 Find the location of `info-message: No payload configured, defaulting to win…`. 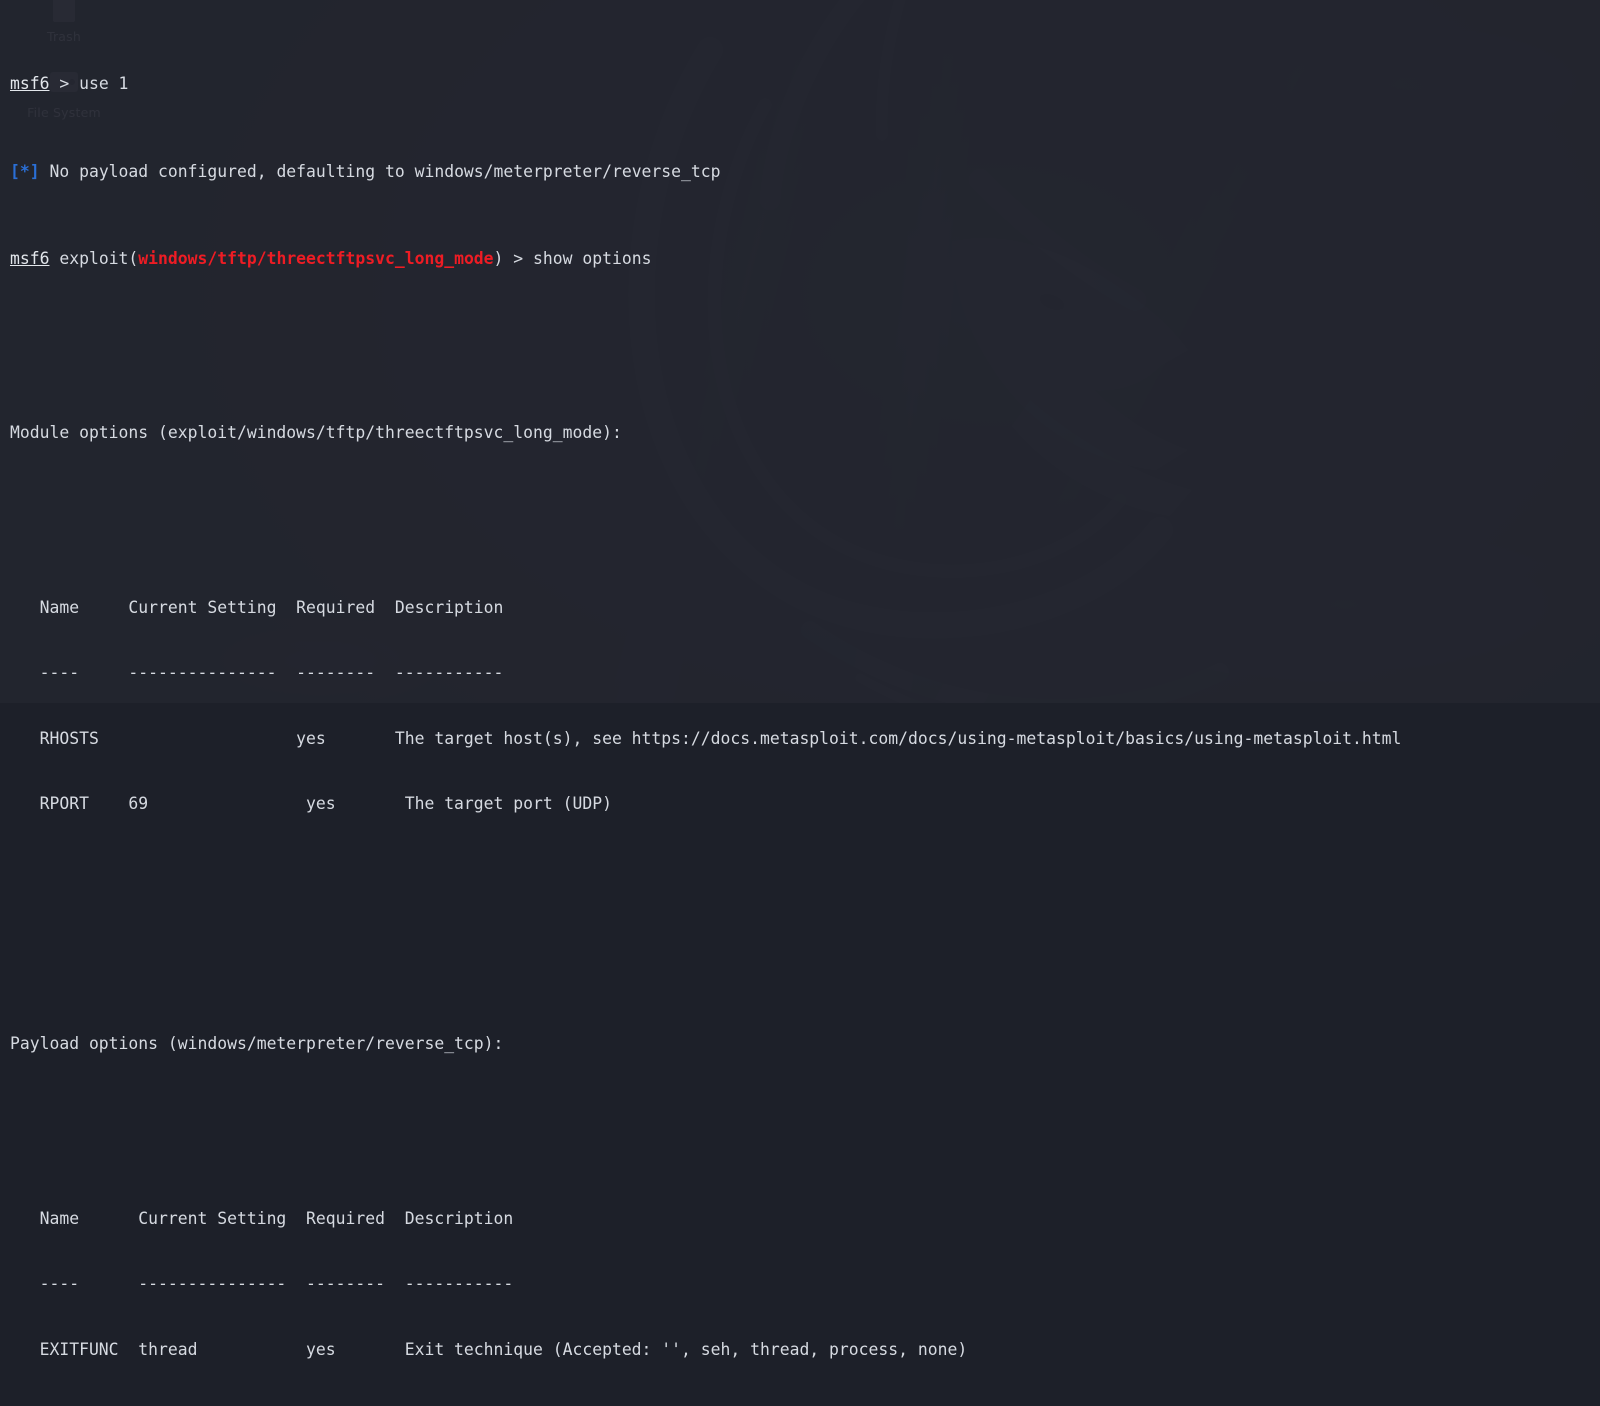

info-message: No payload configured, defaulting to win… is located at coordinates (380, 171).